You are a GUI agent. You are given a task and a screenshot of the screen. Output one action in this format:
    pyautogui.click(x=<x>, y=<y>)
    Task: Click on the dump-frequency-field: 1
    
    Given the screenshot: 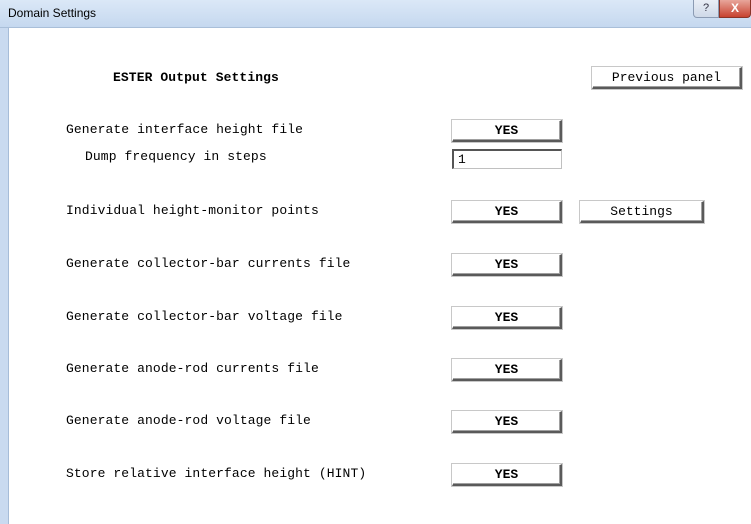 What is the action you would take?
    pyautogui.click(x=507, y=159)
    